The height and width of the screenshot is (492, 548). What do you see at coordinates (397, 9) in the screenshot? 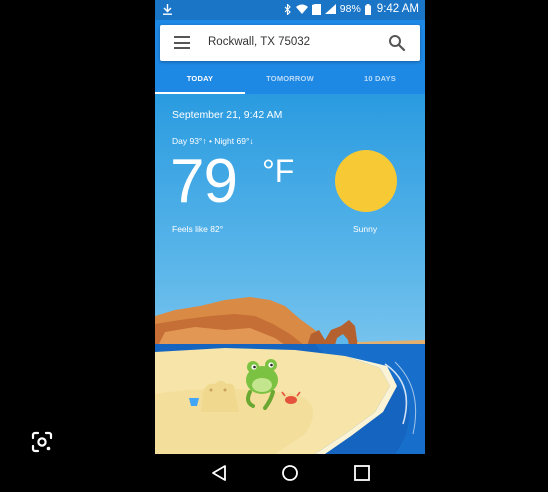
I see `status-time: 9:42 AM` at bounding box center [397, 9].